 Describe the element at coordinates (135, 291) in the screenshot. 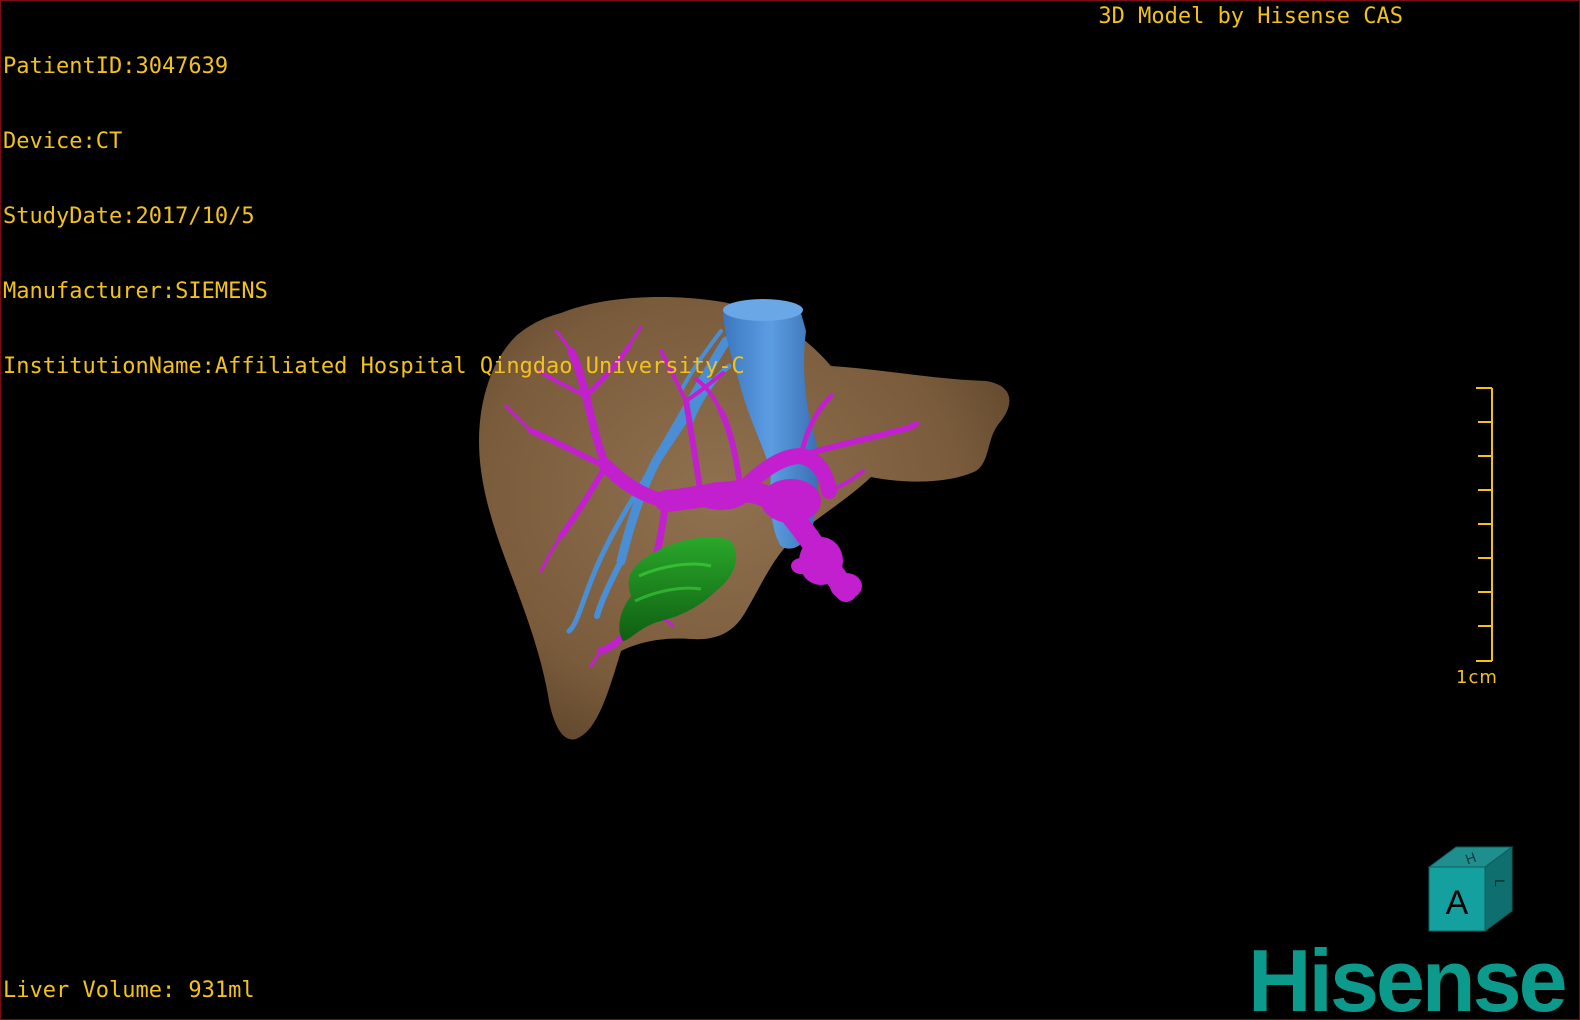

I see `manufacturer-label: Manufacturer:SIEMENS` at that location.